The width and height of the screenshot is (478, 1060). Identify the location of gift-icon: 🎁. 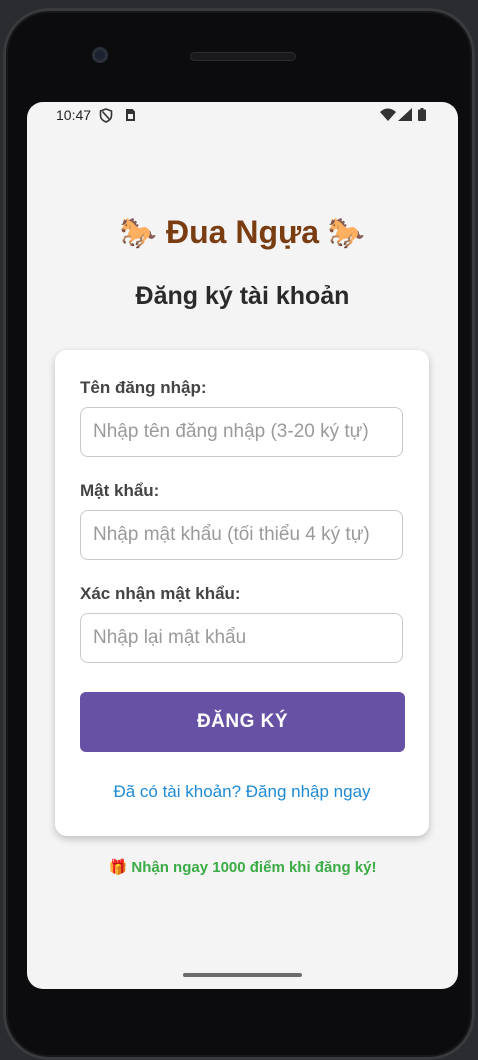
(118, 867).